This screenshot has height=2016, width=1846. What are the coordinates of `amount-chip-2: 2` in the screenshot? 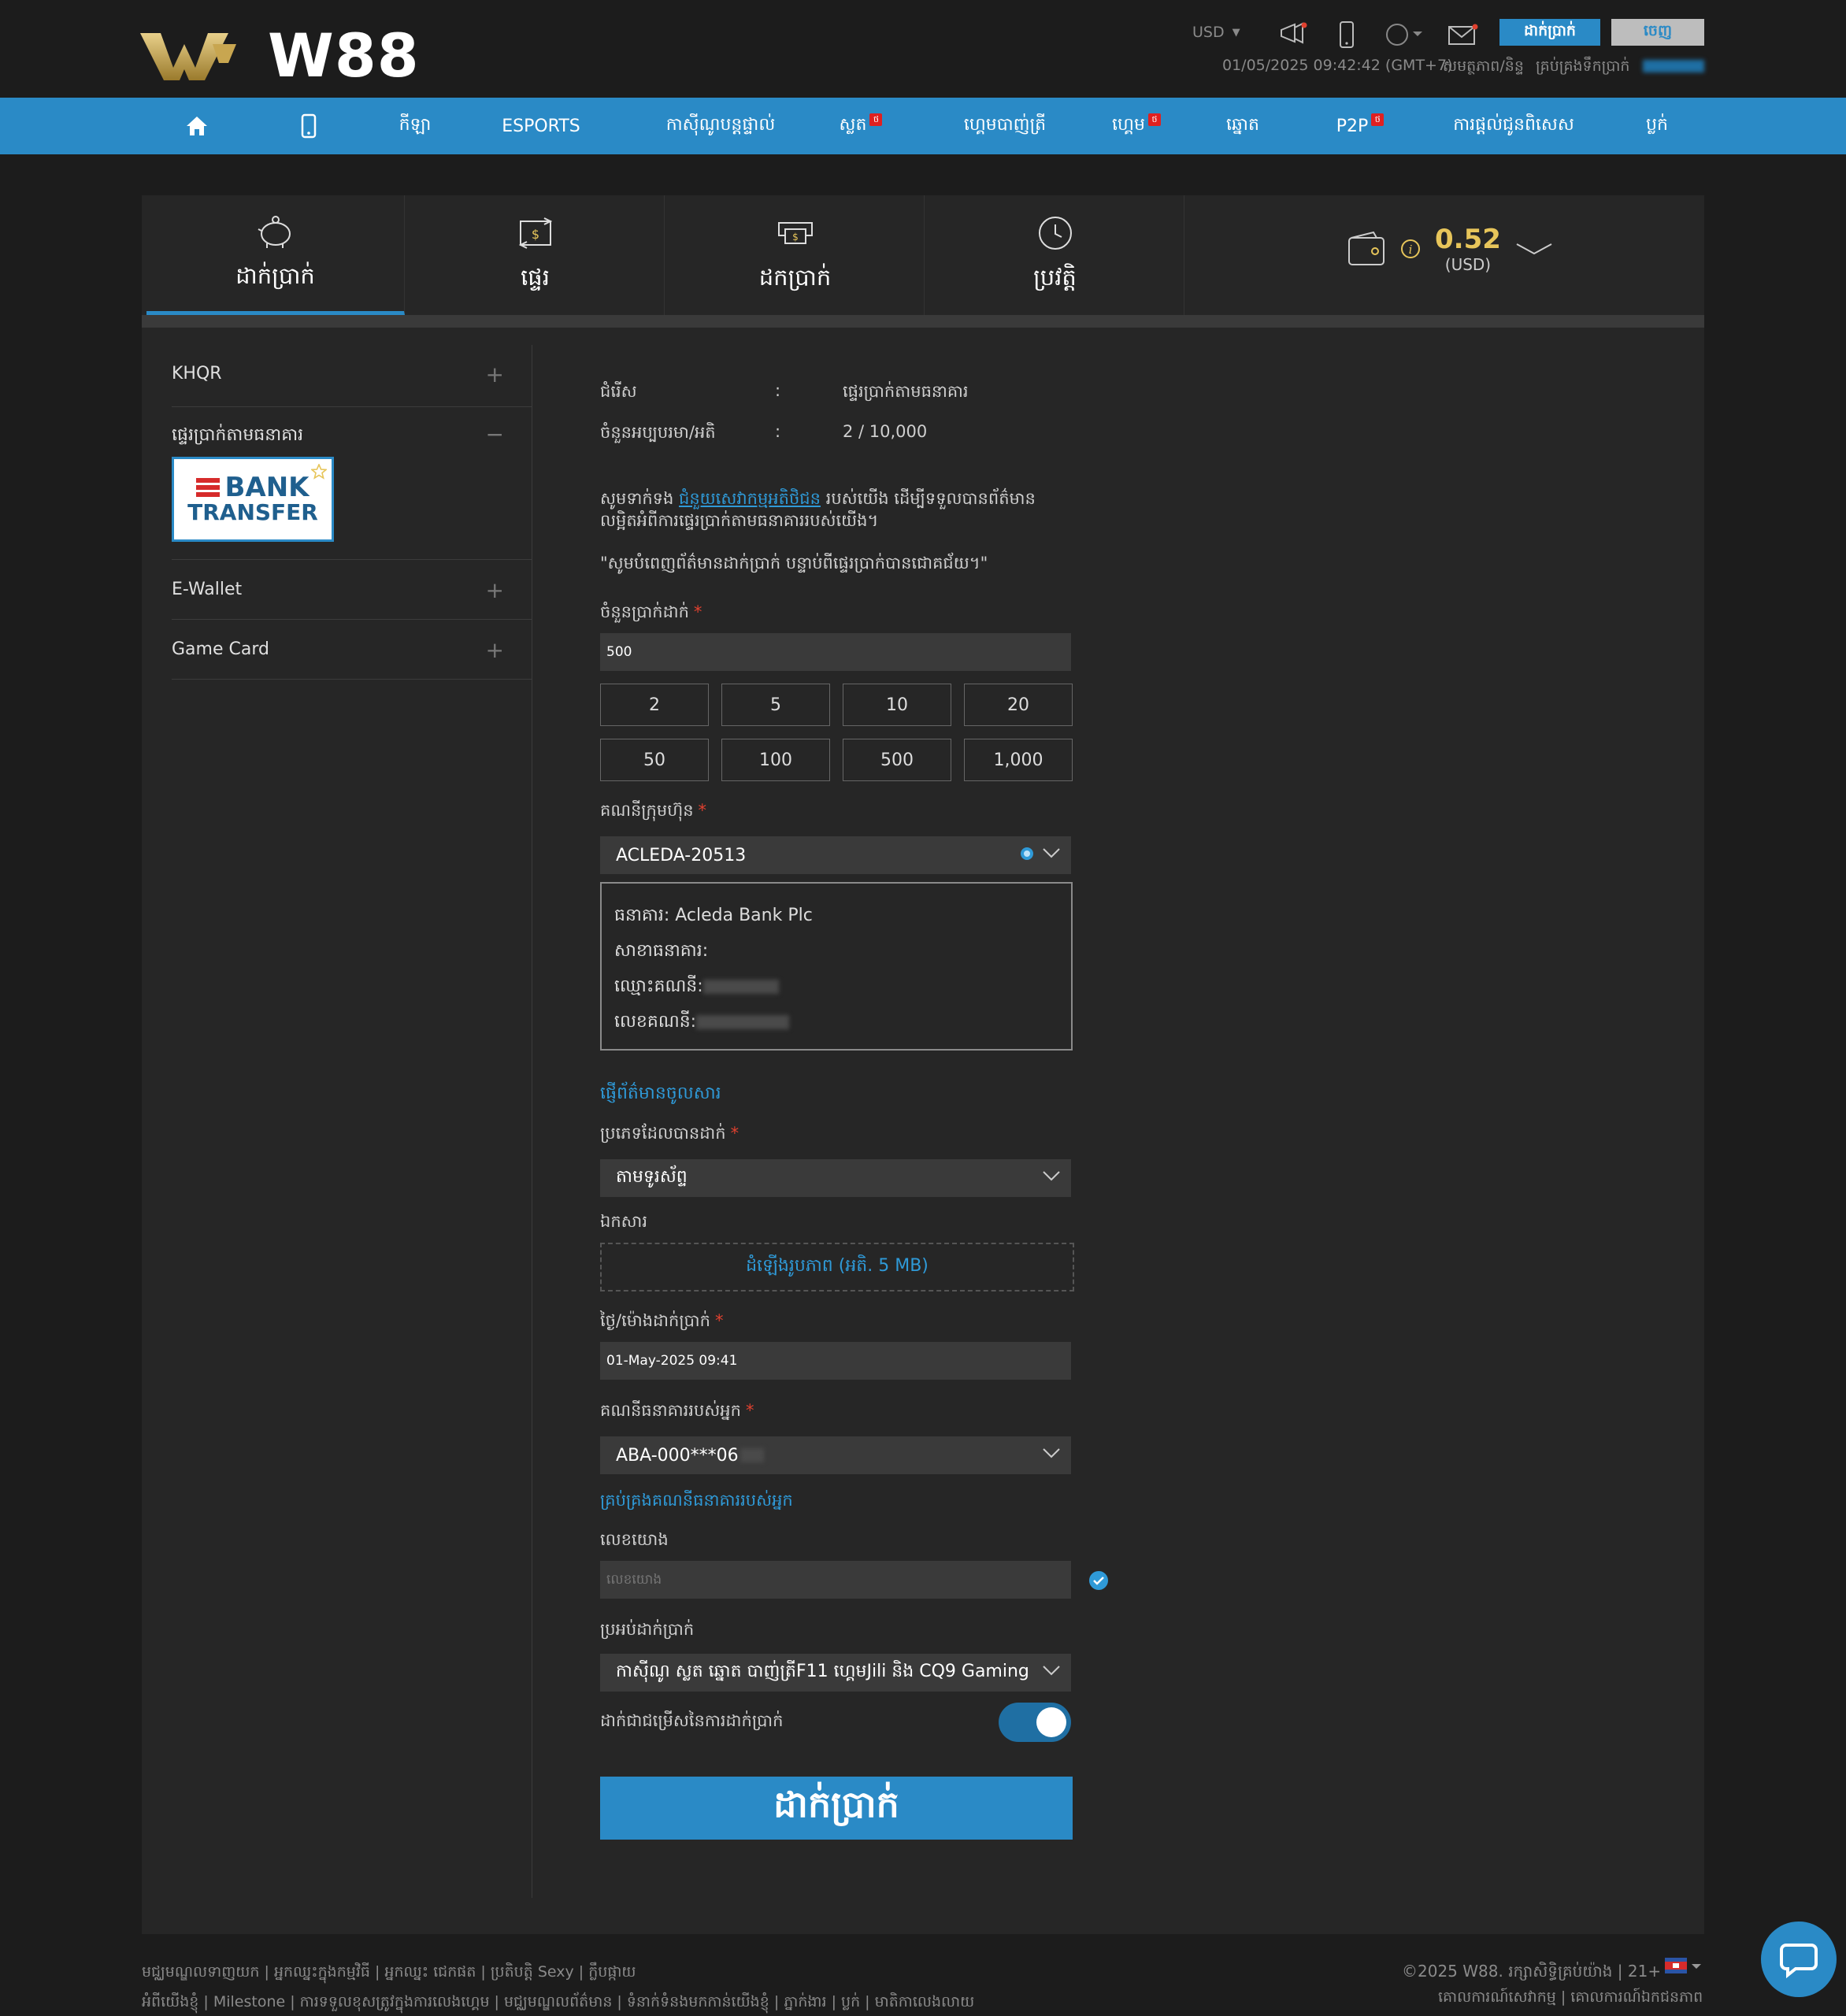 It's located at (655, 705).